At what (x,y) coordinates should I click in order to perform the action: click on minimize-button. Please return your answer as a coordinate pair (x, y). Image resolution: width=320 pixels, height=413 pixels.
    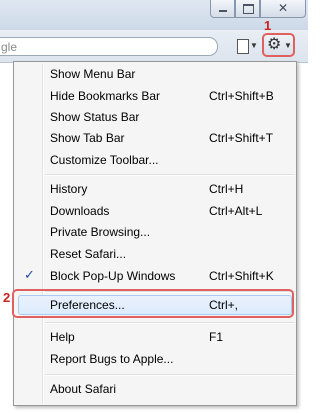
    Looking at the image, I should click on (222, 9).